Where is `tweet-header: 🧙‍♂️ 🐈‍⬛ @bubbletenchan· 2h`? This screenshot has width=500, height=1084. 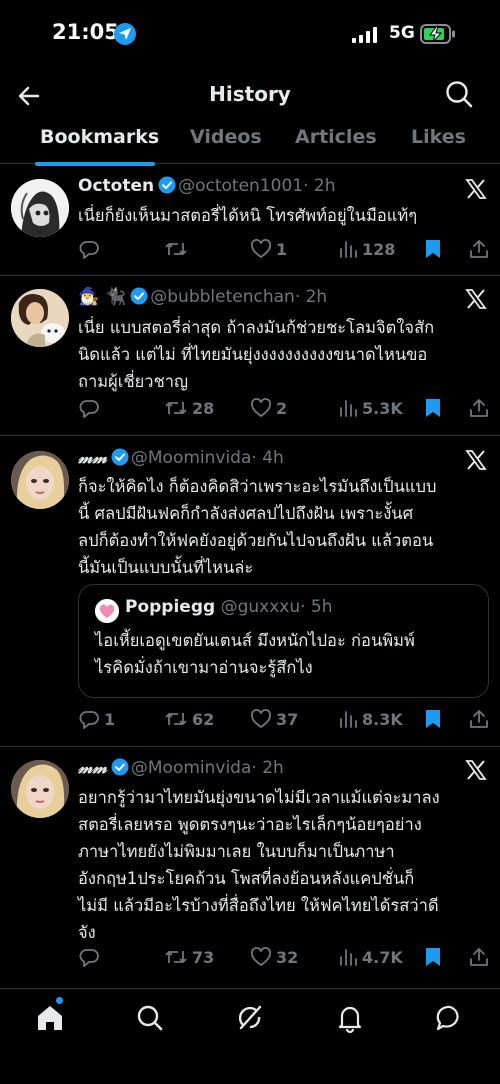 tweet-header: 🧙‍♂️ 🐈‍⬛ @bubbletenchan· 2h is located at coordinates (266, 300).